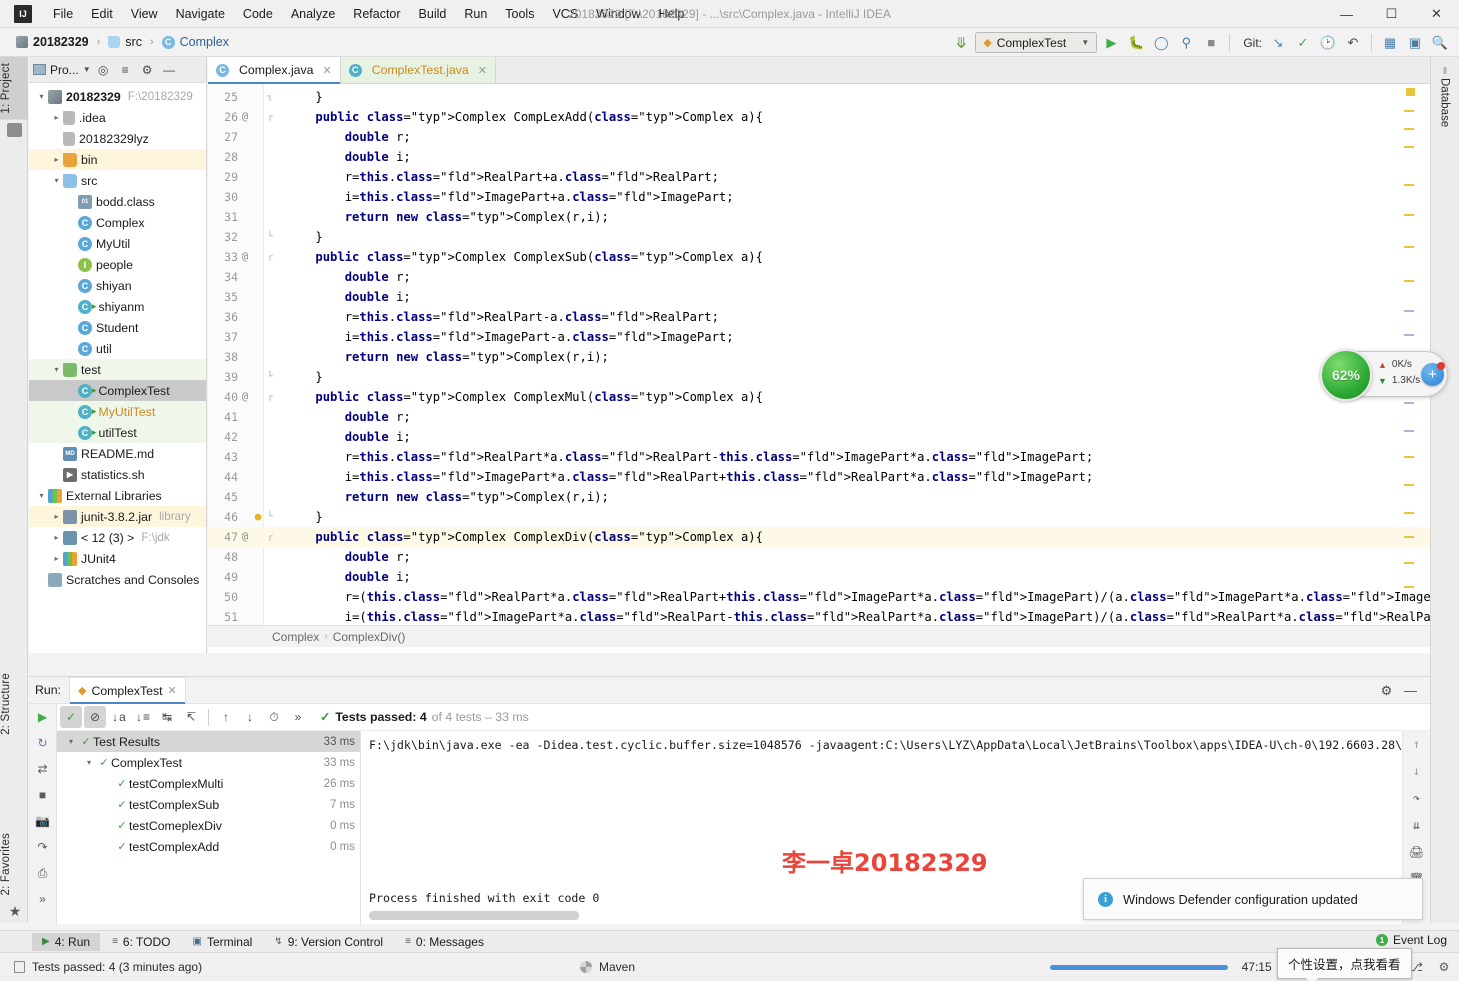  Describe the element at coordinates (369, 637) in the screenshot. I see `breadcrumb-method: ComplexDiv()` at that location.